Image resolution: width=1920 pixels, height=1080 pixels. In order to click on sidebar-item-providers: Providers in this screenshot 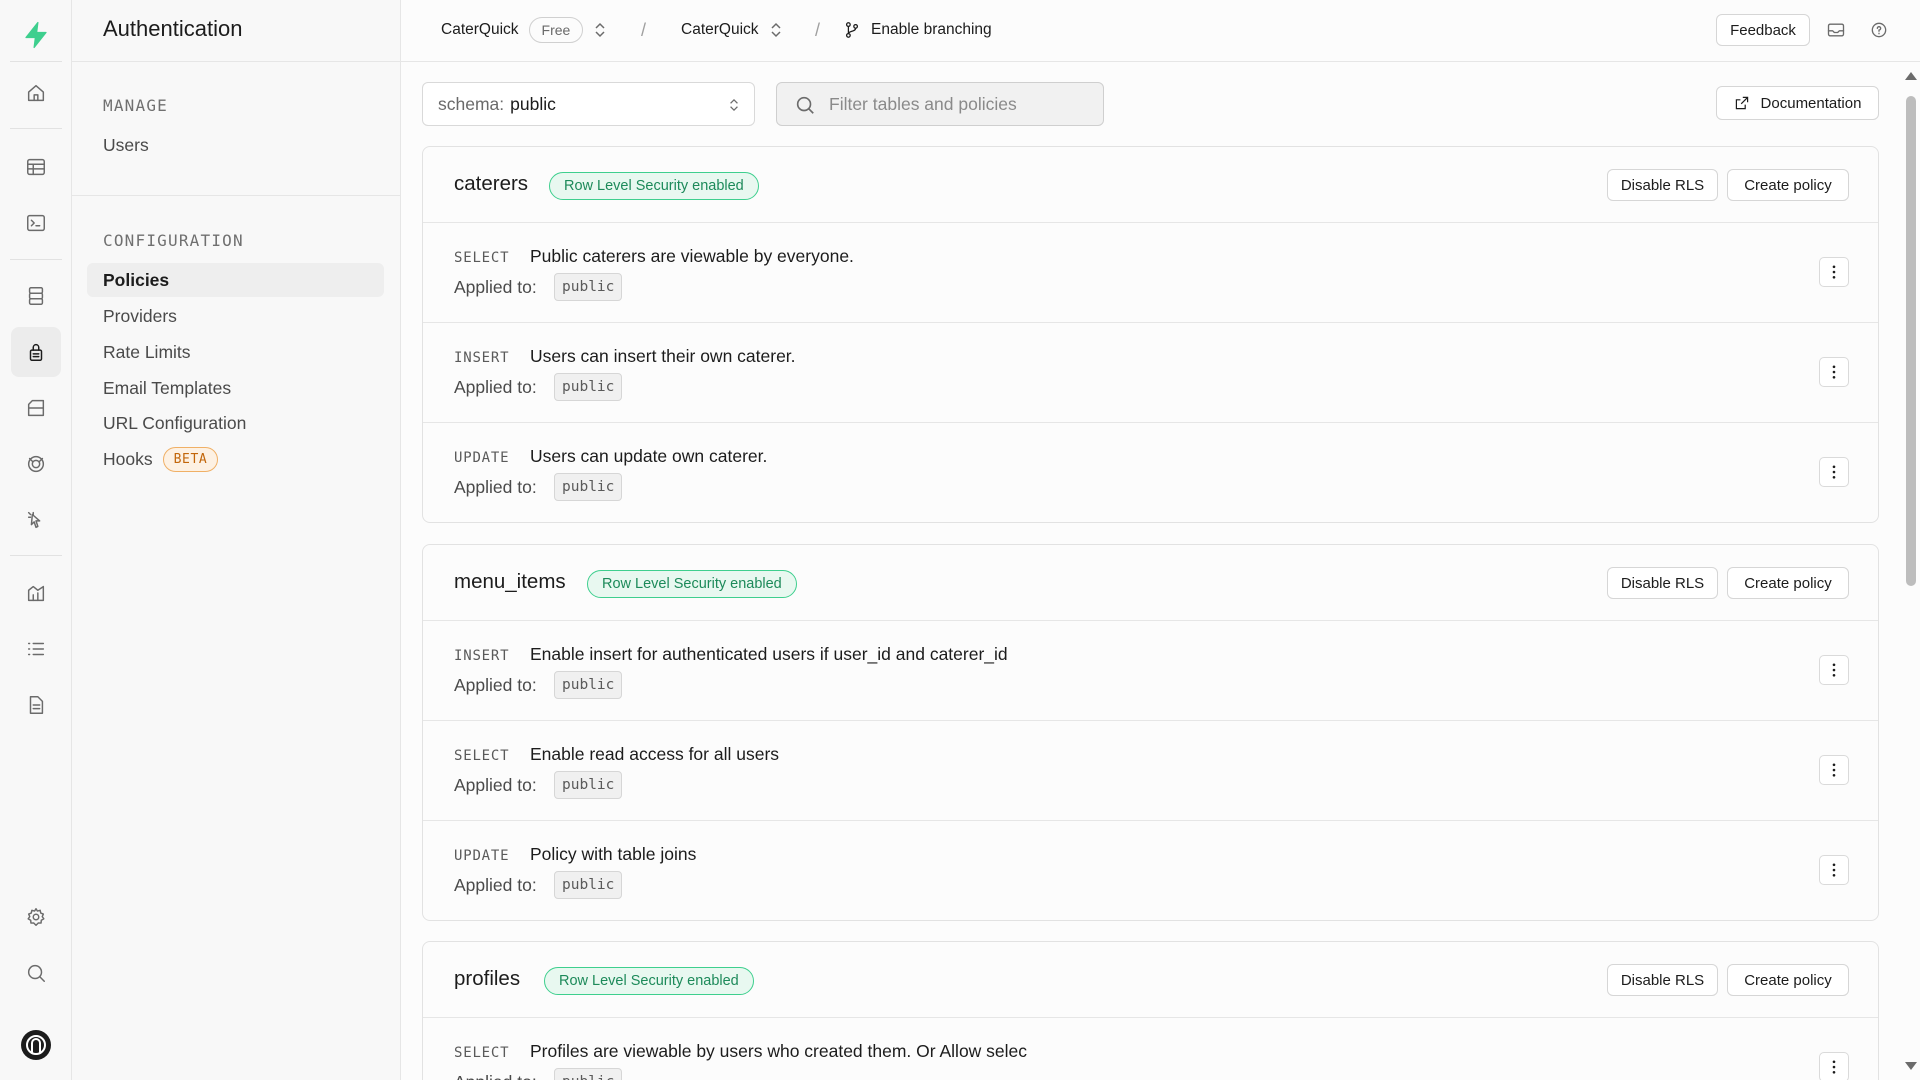, I will do `click(235, 316)`.